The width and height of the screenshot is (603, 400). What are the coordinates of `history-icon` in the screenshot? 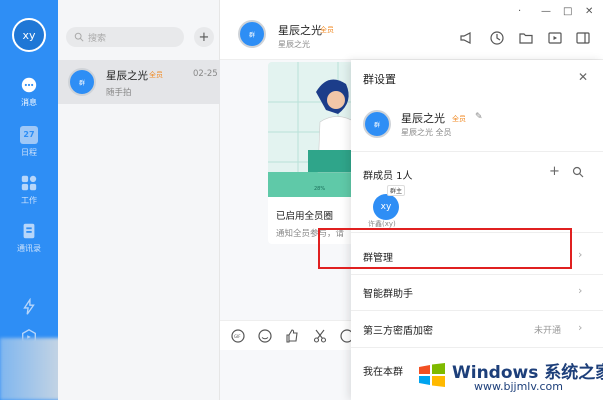 It's located at (497, 38).